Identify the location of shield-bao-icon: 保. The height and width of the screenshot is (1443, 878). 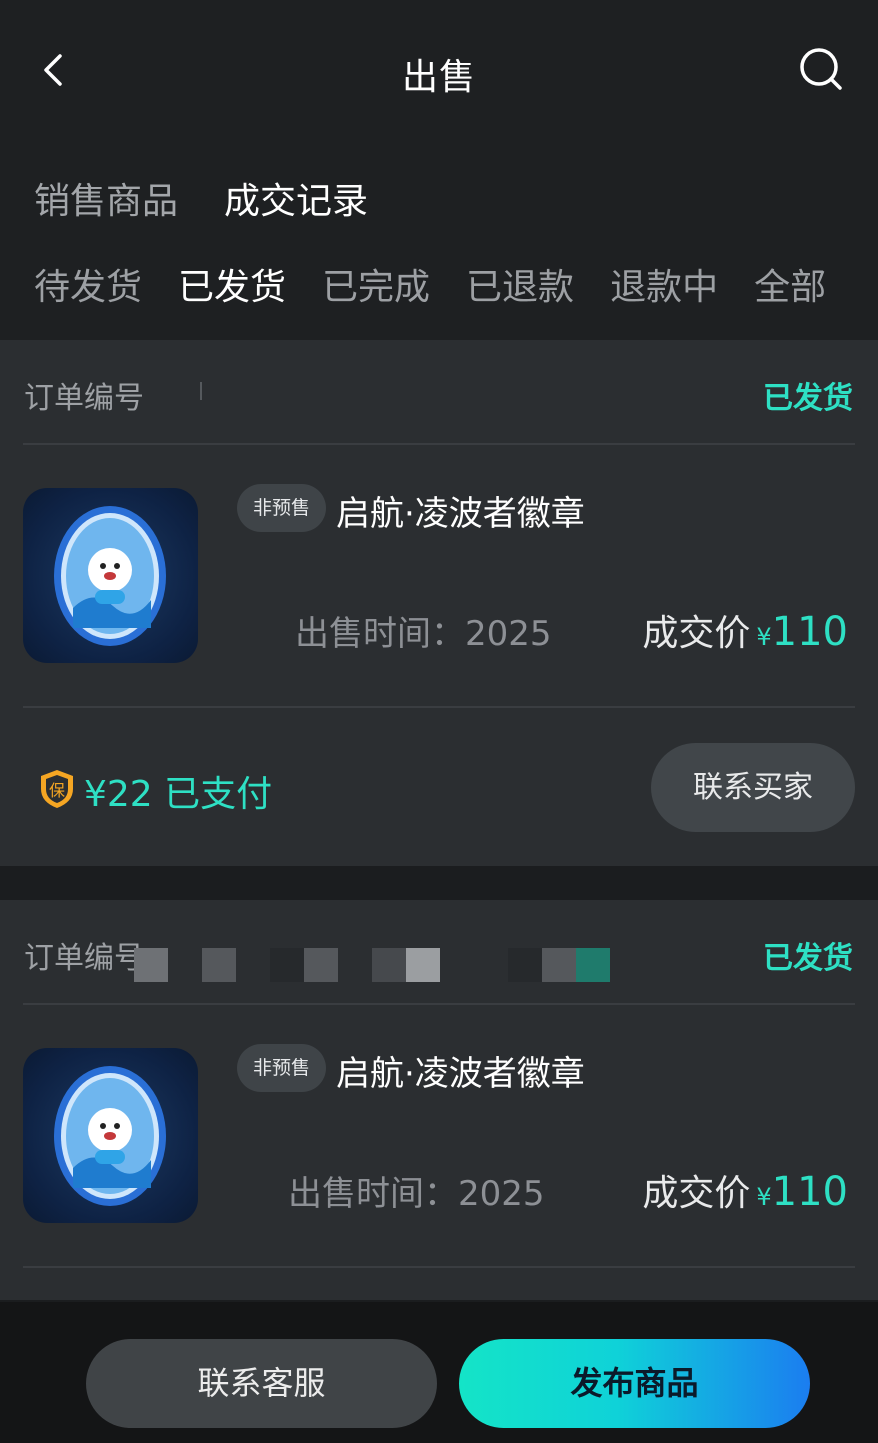
(57, 789).